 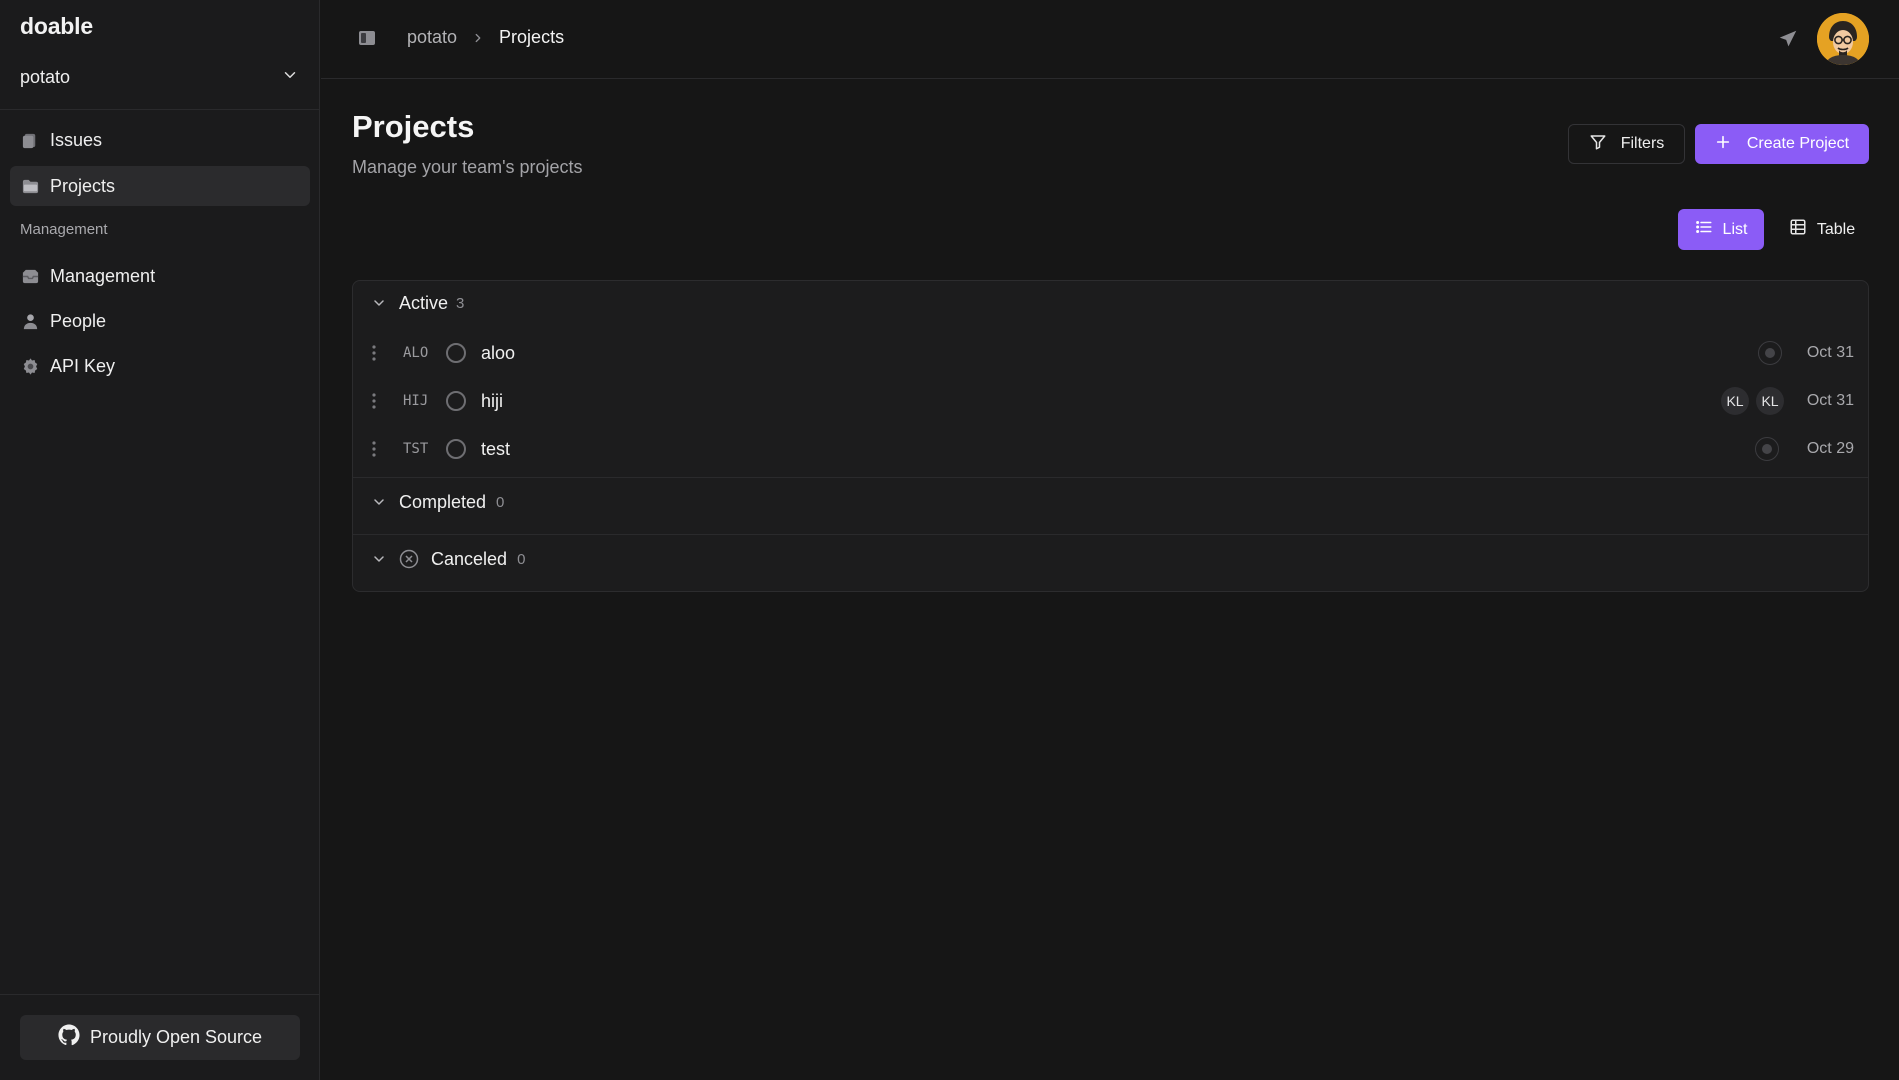 I want to click on sidebar-item-projects: Projects, so click(x=160, y=186).